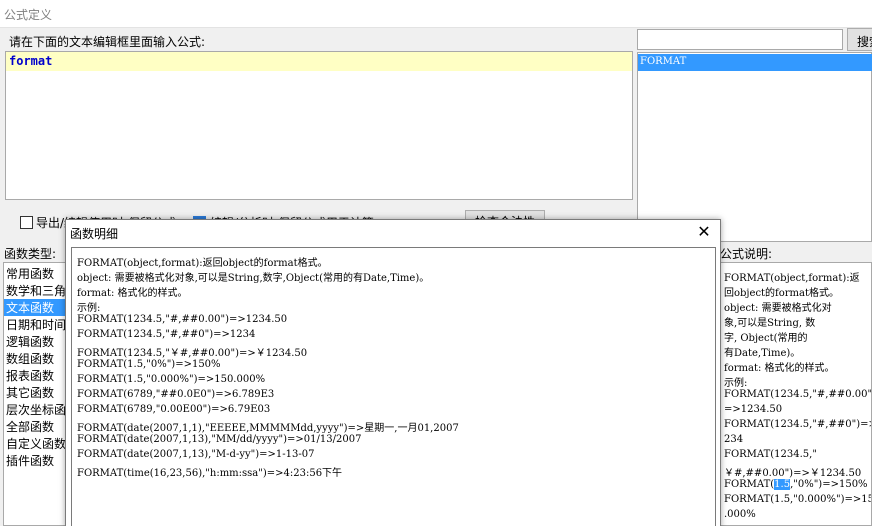  Describe the element at coordinates (174, 409) in the screenshot. I see `detail-line: FORMAT(6789,"0.00E00")=>6.79E03` at that location.